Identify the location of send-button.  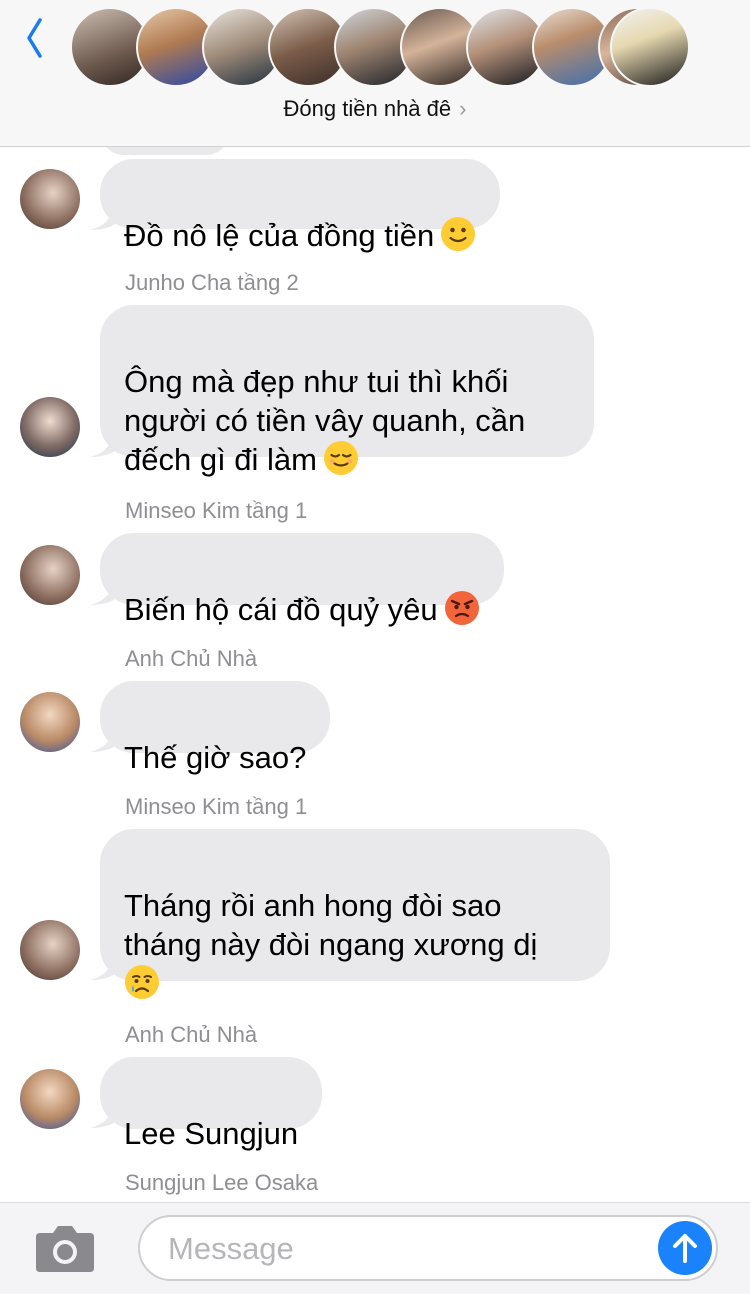
(685, 1248).